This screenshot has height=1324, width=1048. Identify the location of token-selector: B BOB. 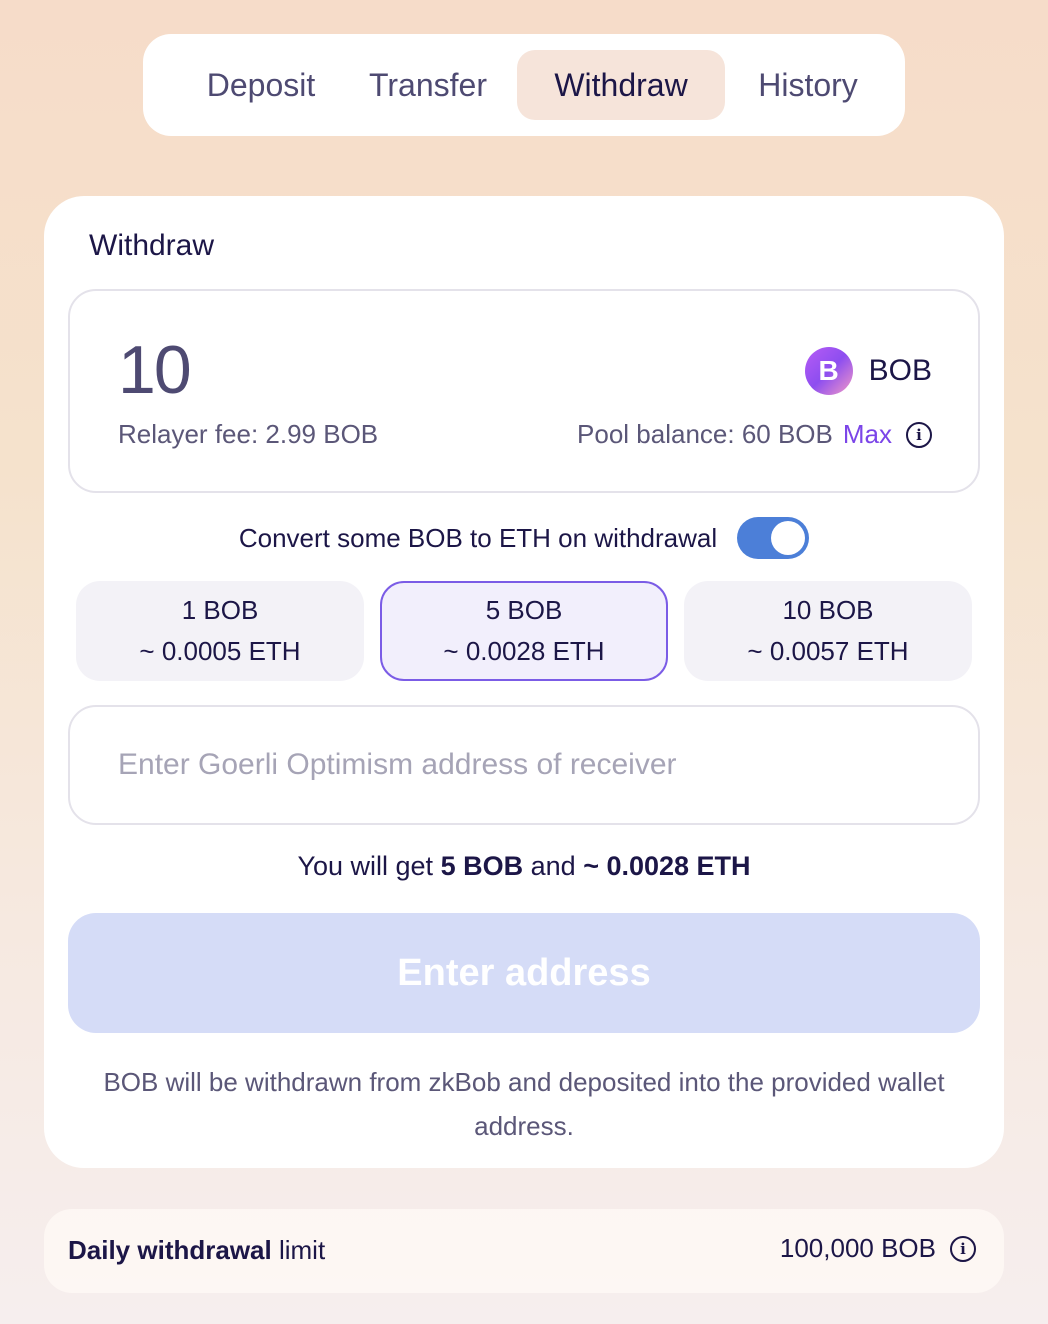
(868, 371).